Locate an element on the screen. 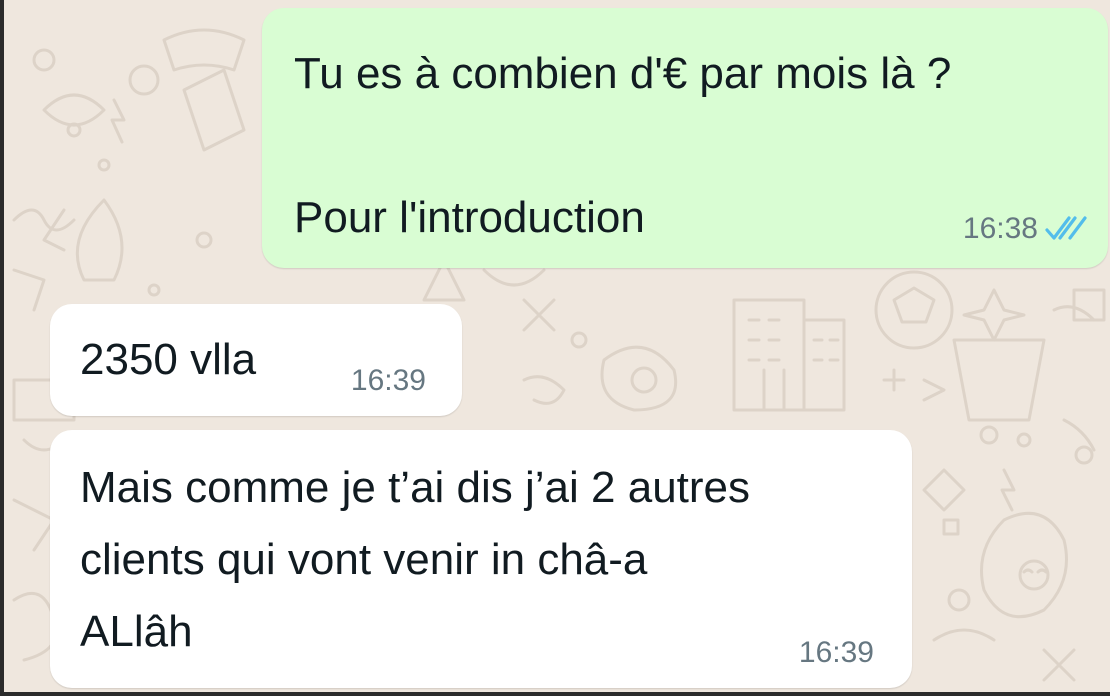 The image size is (1110, 696). message-bubble-incoming: 2350 vlla 16:39 is located at coordinates (256, 360).